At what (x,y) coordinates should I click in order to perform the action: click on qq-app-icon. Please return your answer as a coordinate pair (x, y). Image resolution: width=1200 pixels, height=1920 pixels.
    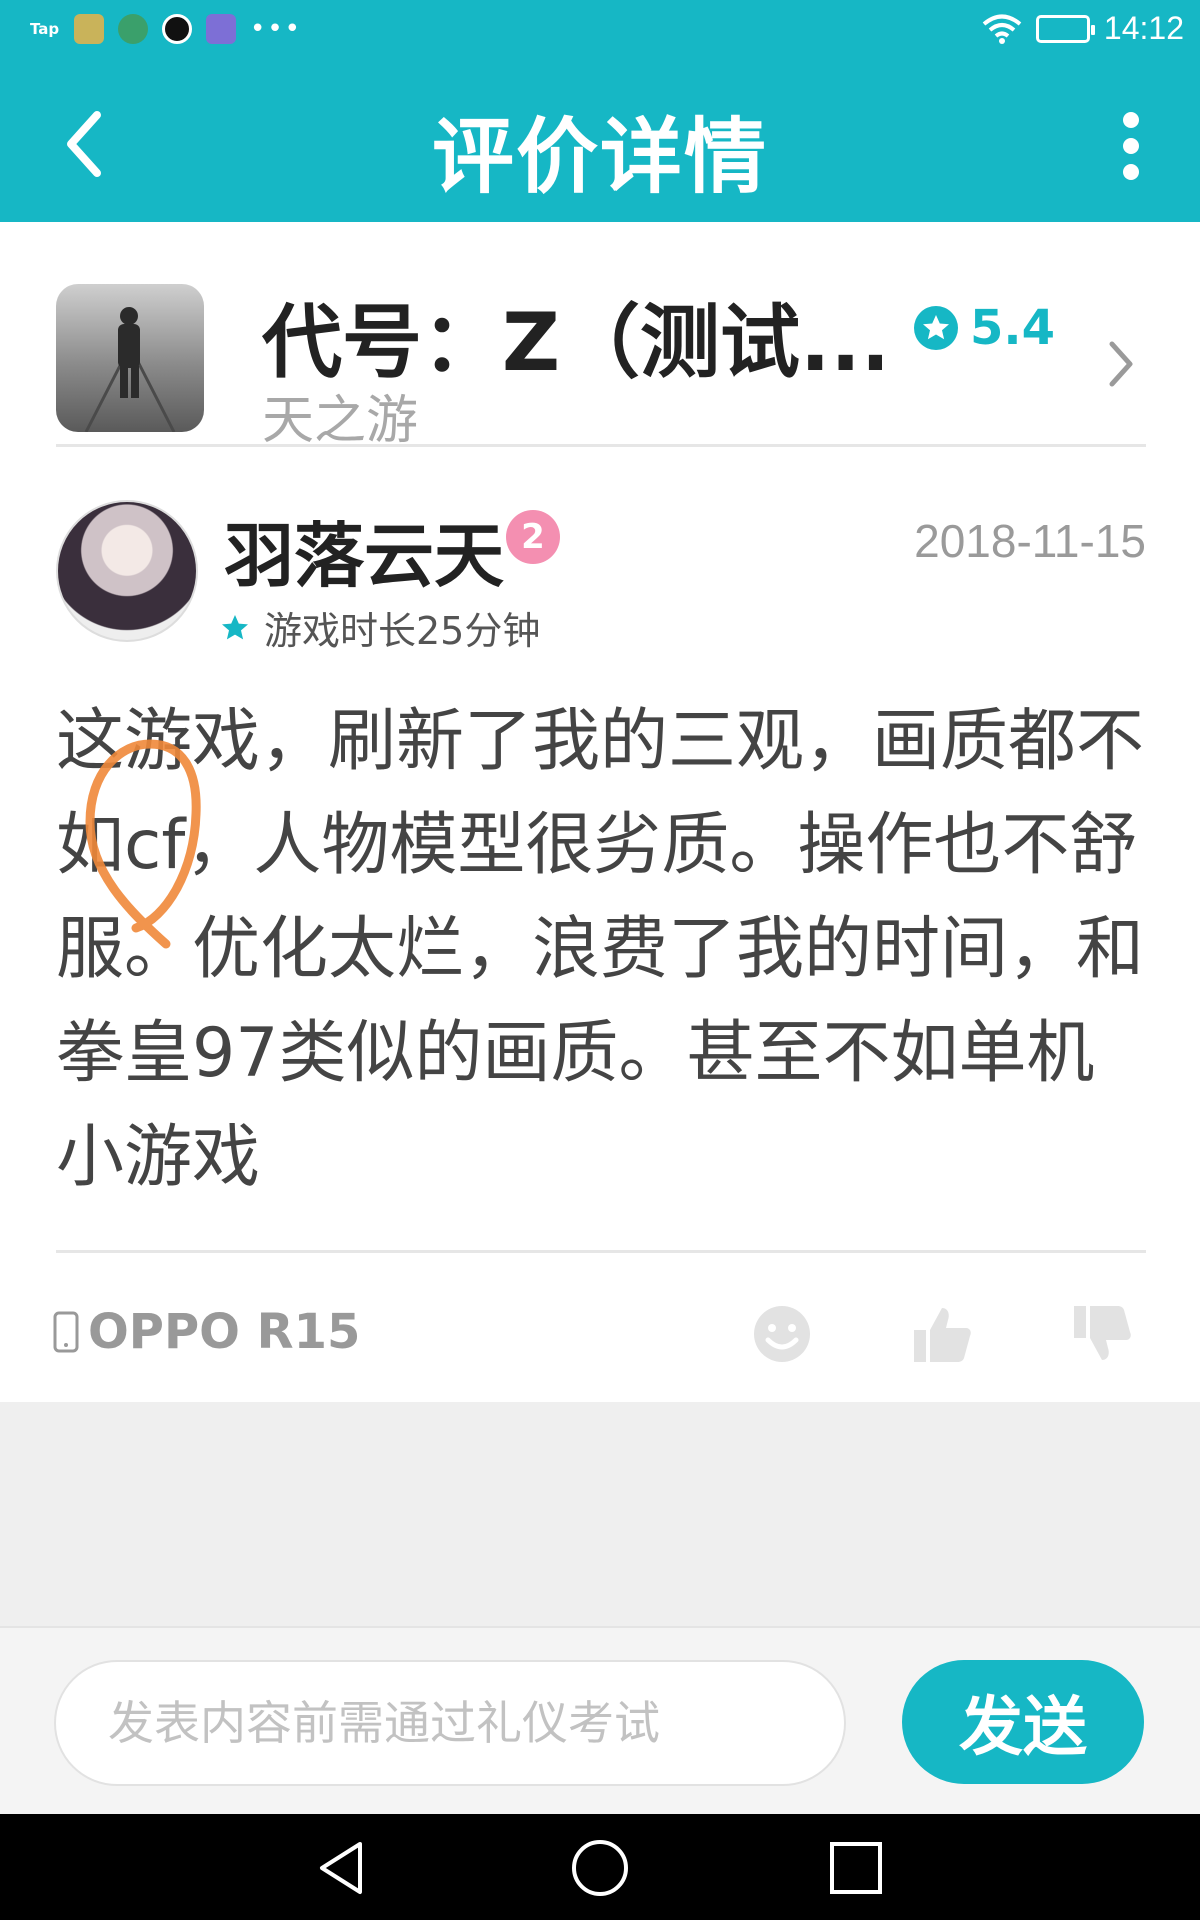
    Looking at the image, I should click on (177, 29).